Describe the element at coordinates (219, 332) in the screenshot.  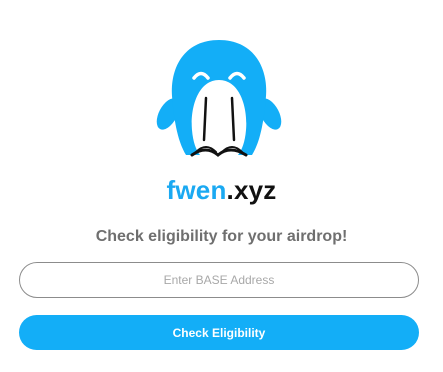
I see `check-eligibility-button: Check Eligibility` at that location.